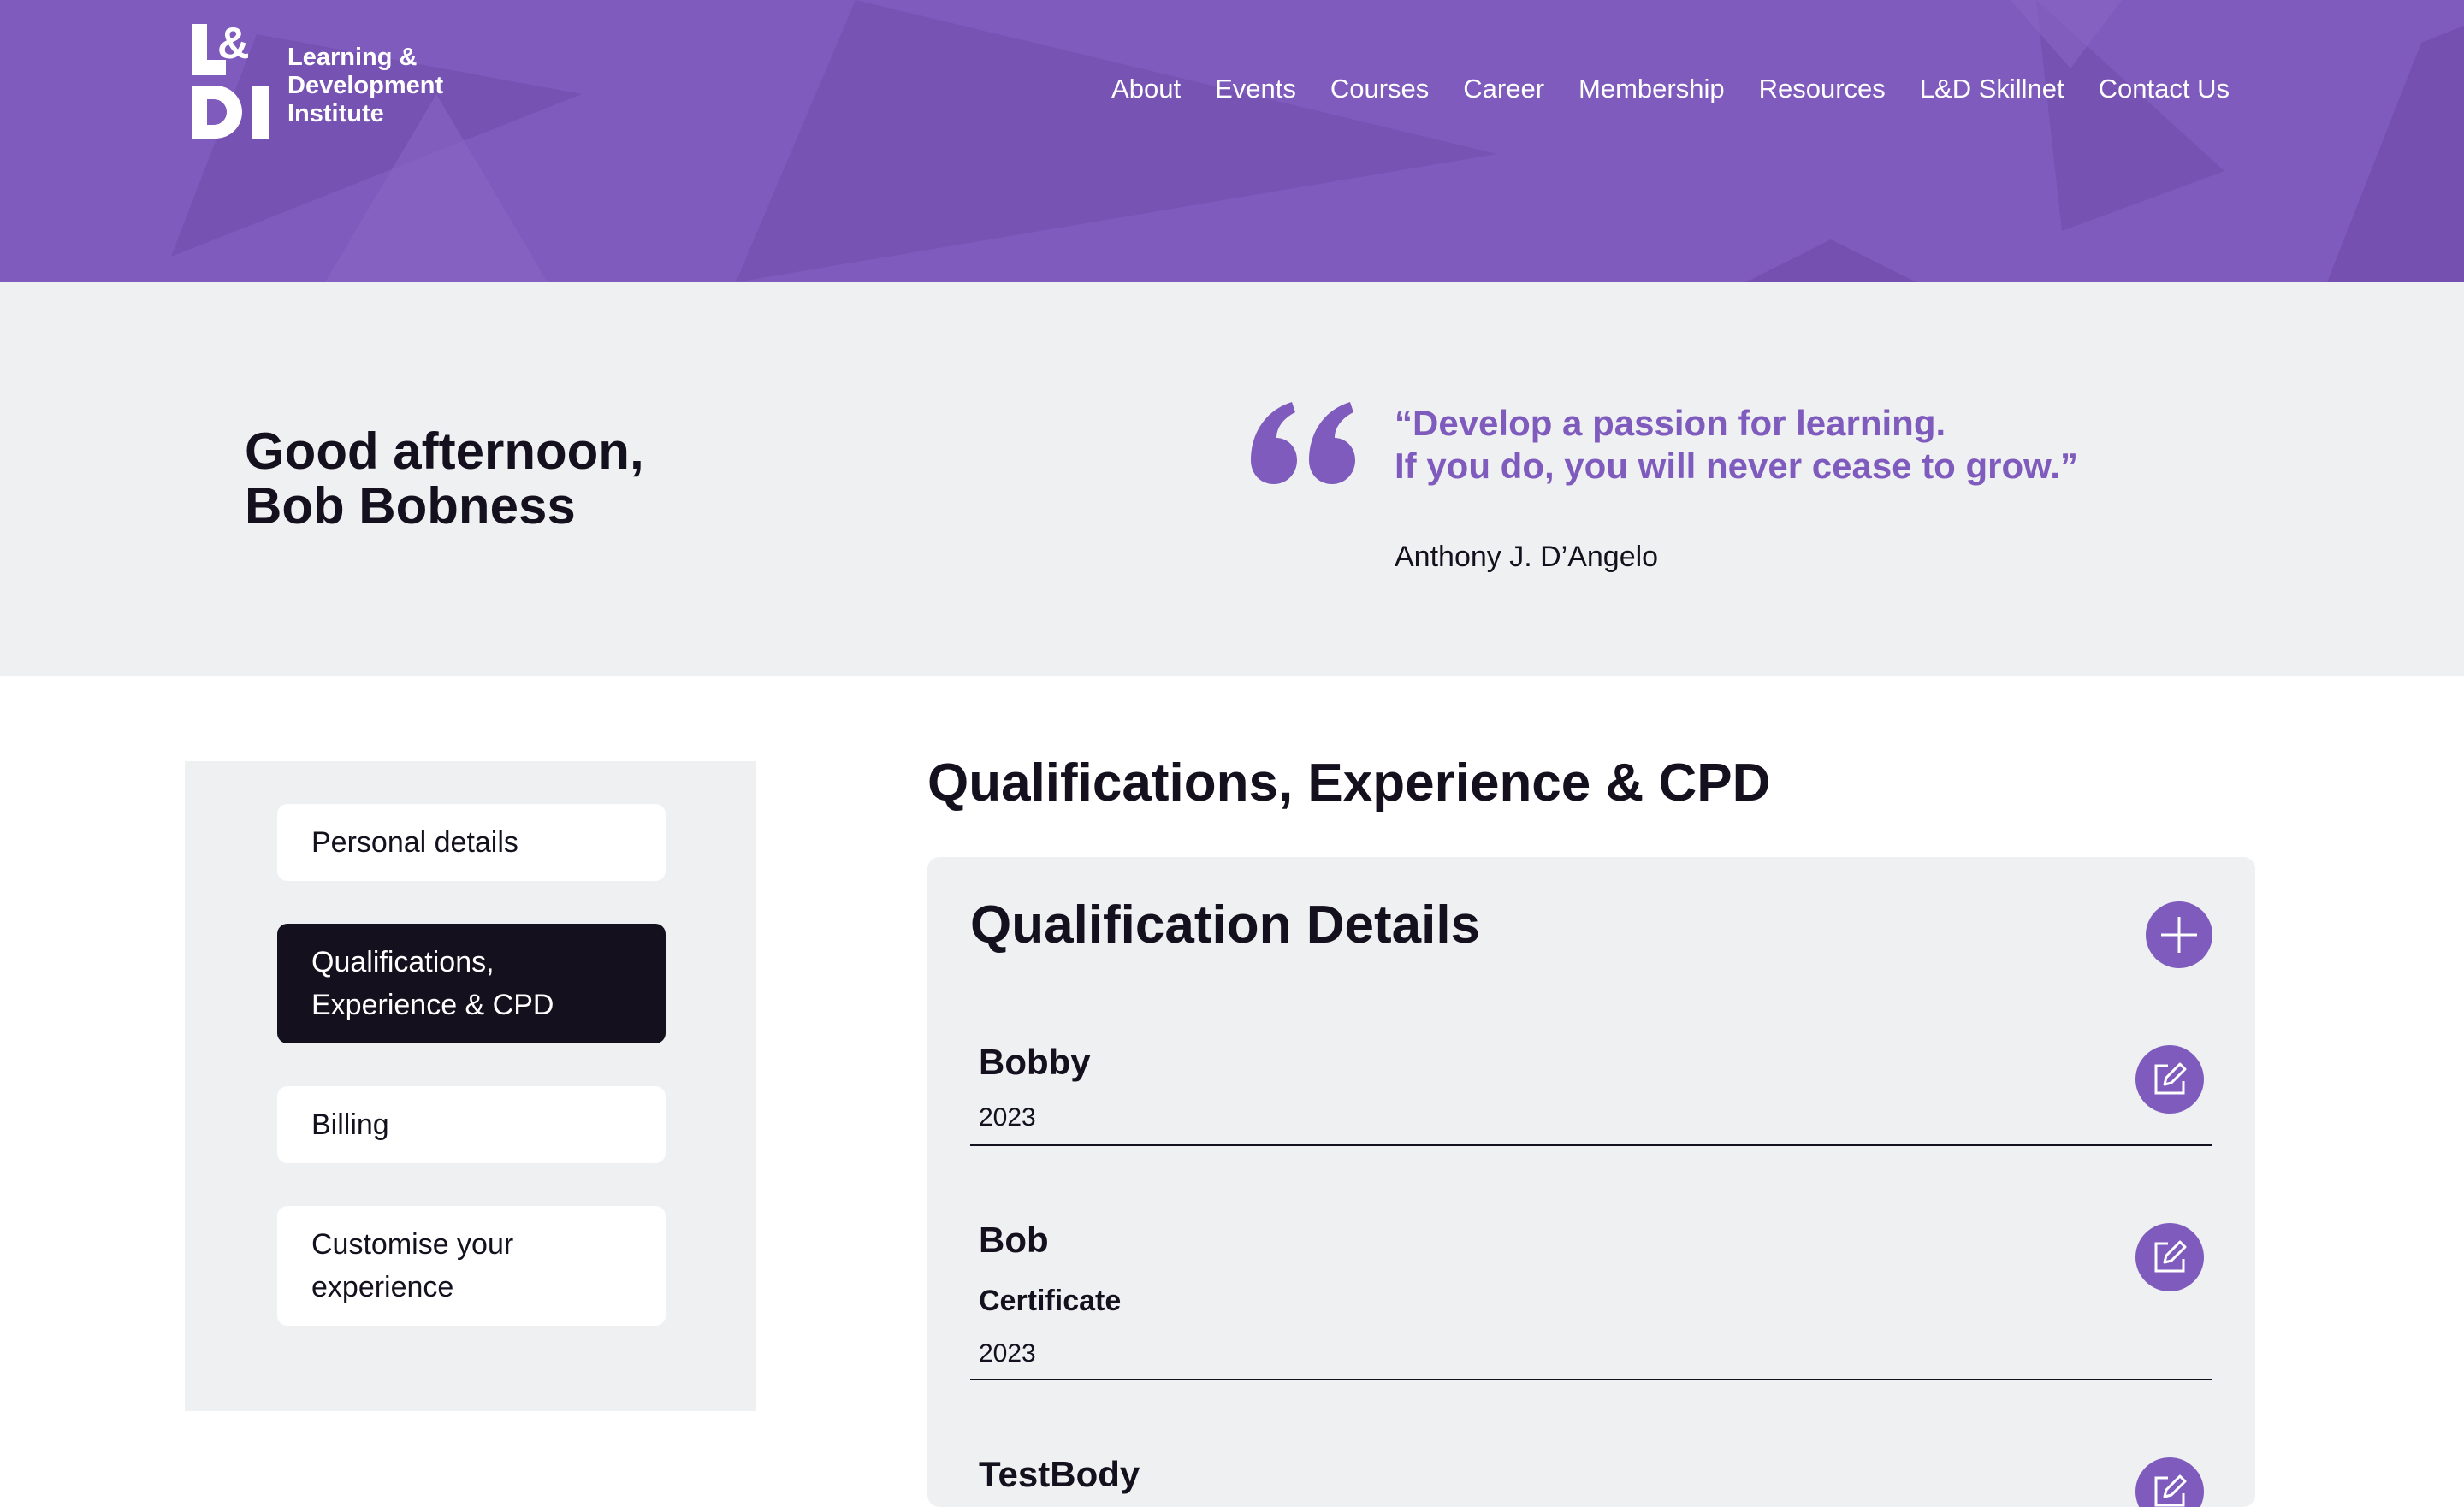 The width and height of the screenshot is (2464, 1507). I want to click on add-qualification-button, so click(2179, 935).